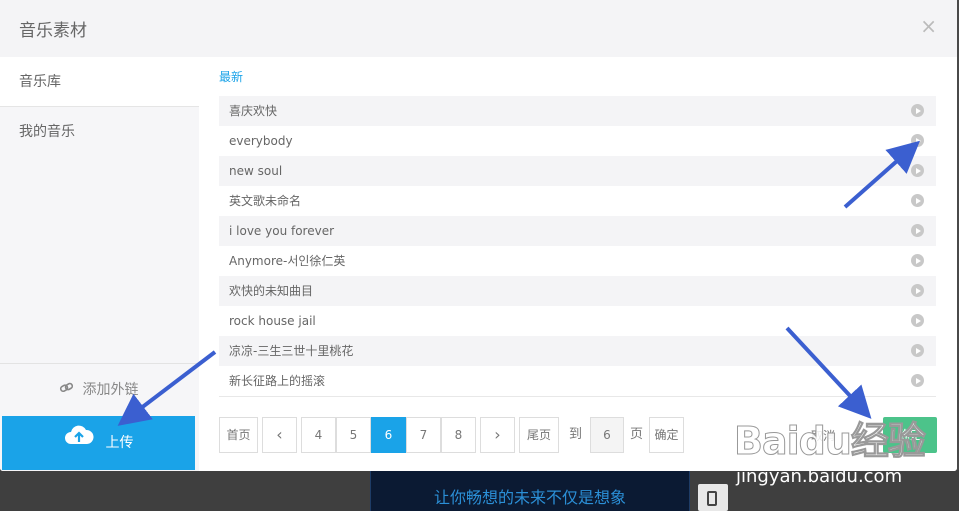  Describe the element at coordinates (666, 435) in the screenshot. I see `goto-confirm-button: 确定` at that location.